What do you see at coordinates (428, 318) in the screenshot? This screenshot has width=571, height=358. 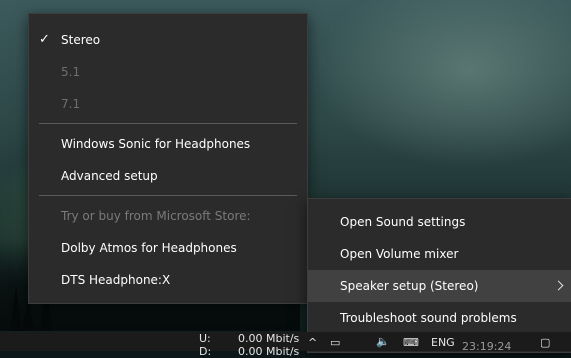 I see `menu-item-label: Troubleshoot sound problems` at bounding box center [428, 318].